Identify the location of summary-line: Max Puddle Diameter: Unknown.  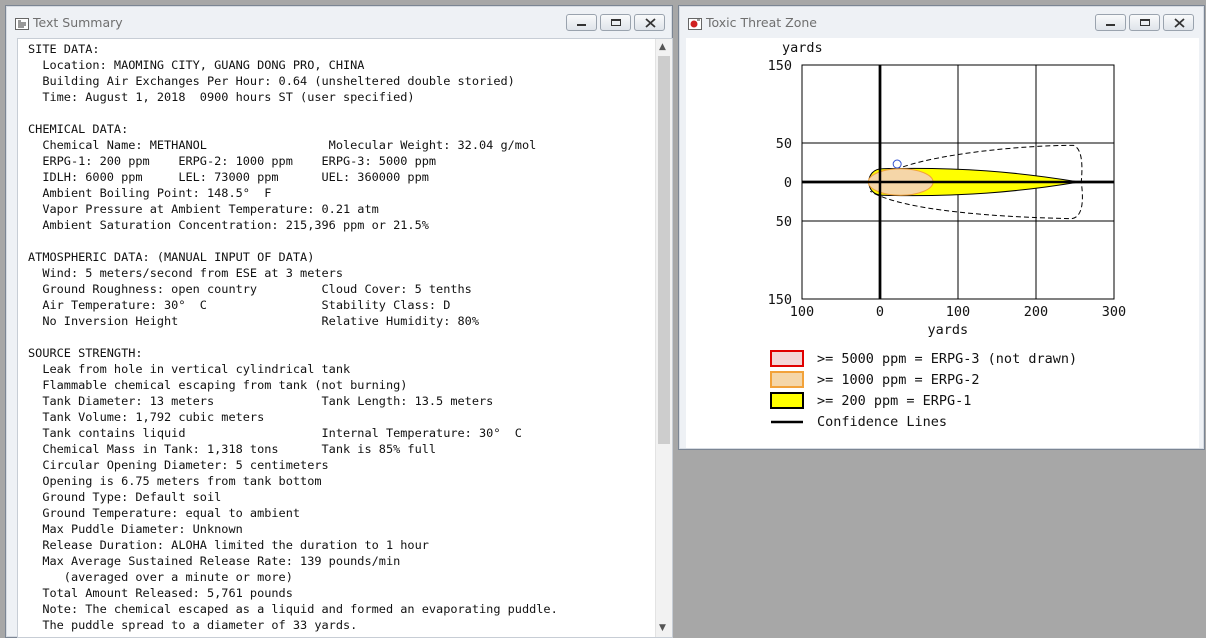
(135, 529).